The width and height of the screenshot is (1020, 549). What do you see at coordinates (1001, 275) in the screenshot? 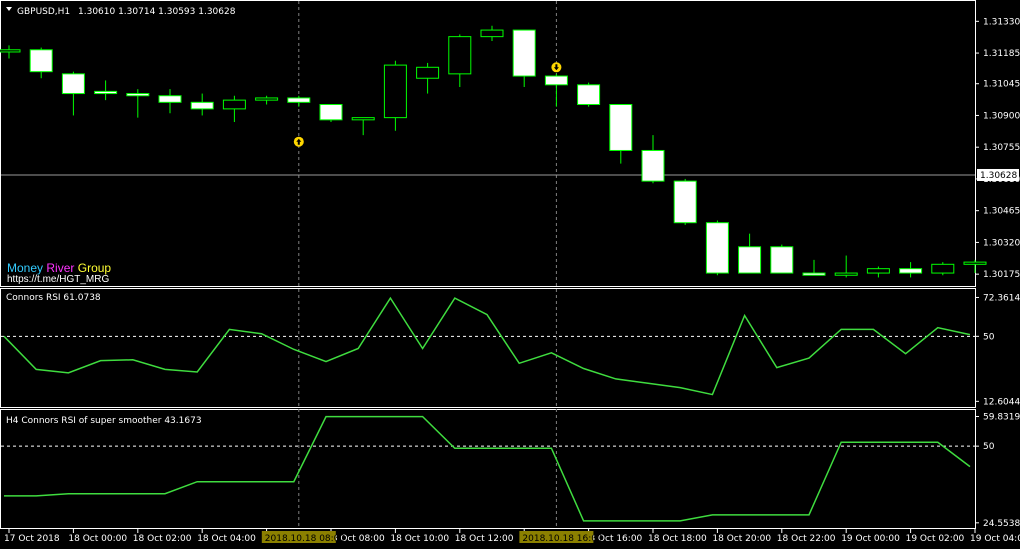
I see `price-tick-label: 1.30175` at bounding box center [1001, 275].